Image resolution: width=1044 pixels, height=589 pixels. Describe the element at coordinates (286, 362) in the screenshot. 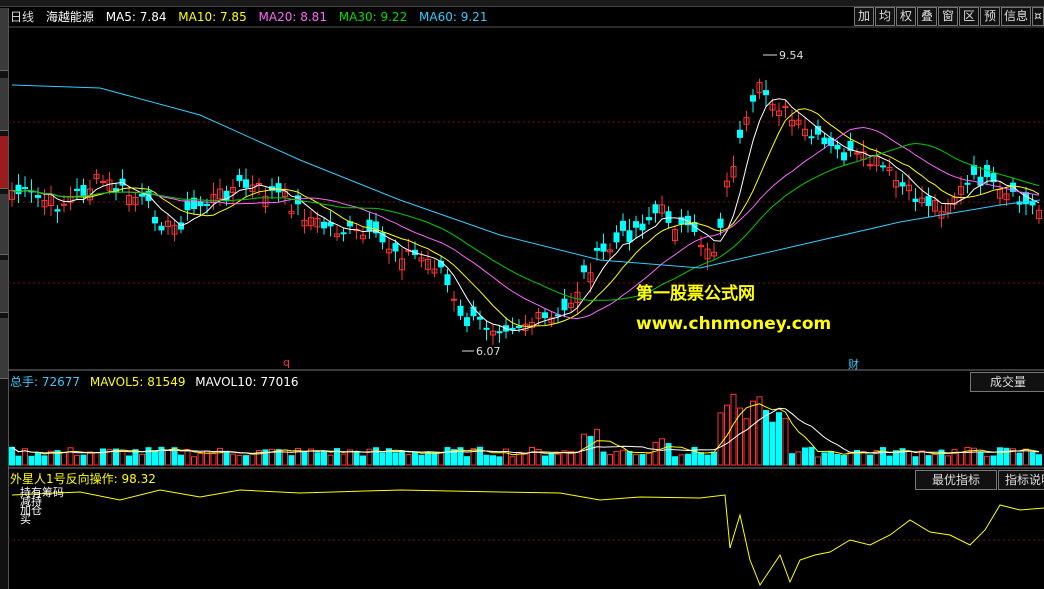

I see `event-marker-q: q` at that location.